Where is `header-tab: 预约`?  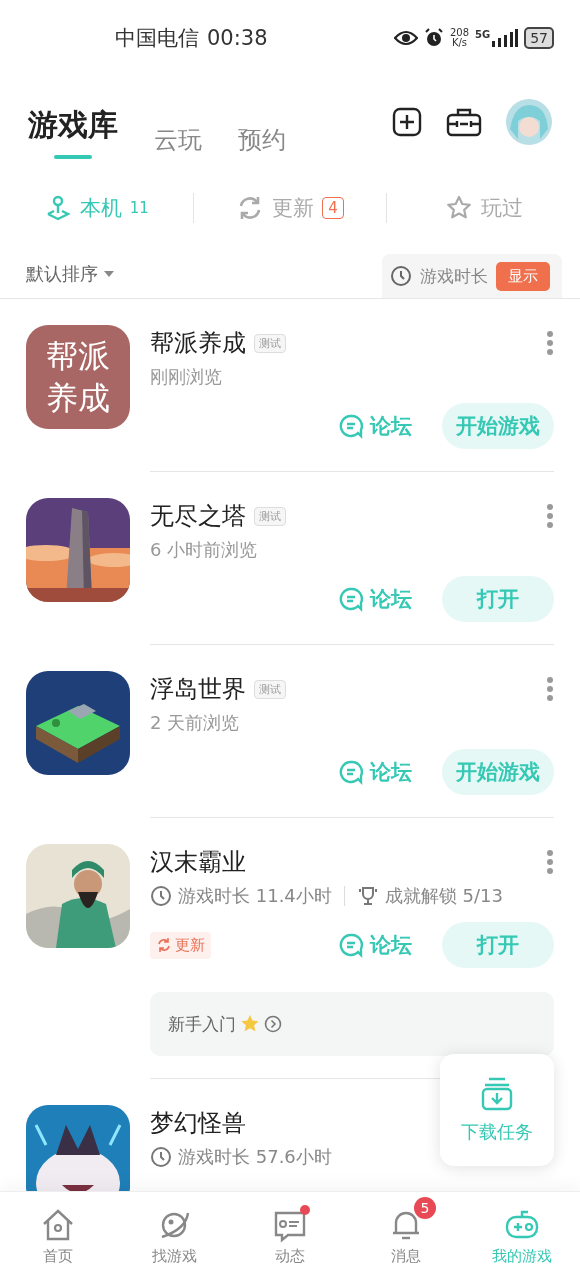 header-tab: 预约 is located at coordinates (262, 142).